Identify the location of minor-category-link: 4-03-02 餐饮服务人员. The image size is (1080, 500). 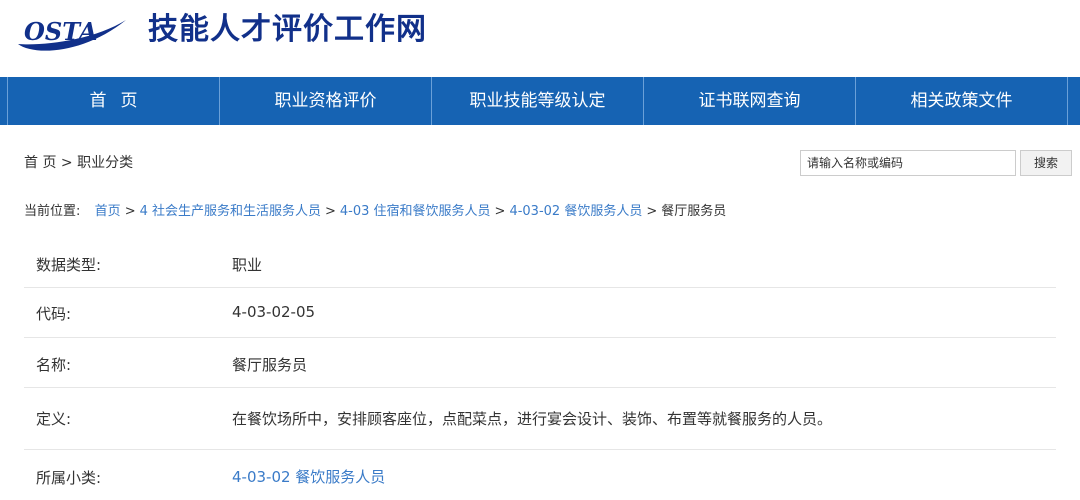
(308, 476).